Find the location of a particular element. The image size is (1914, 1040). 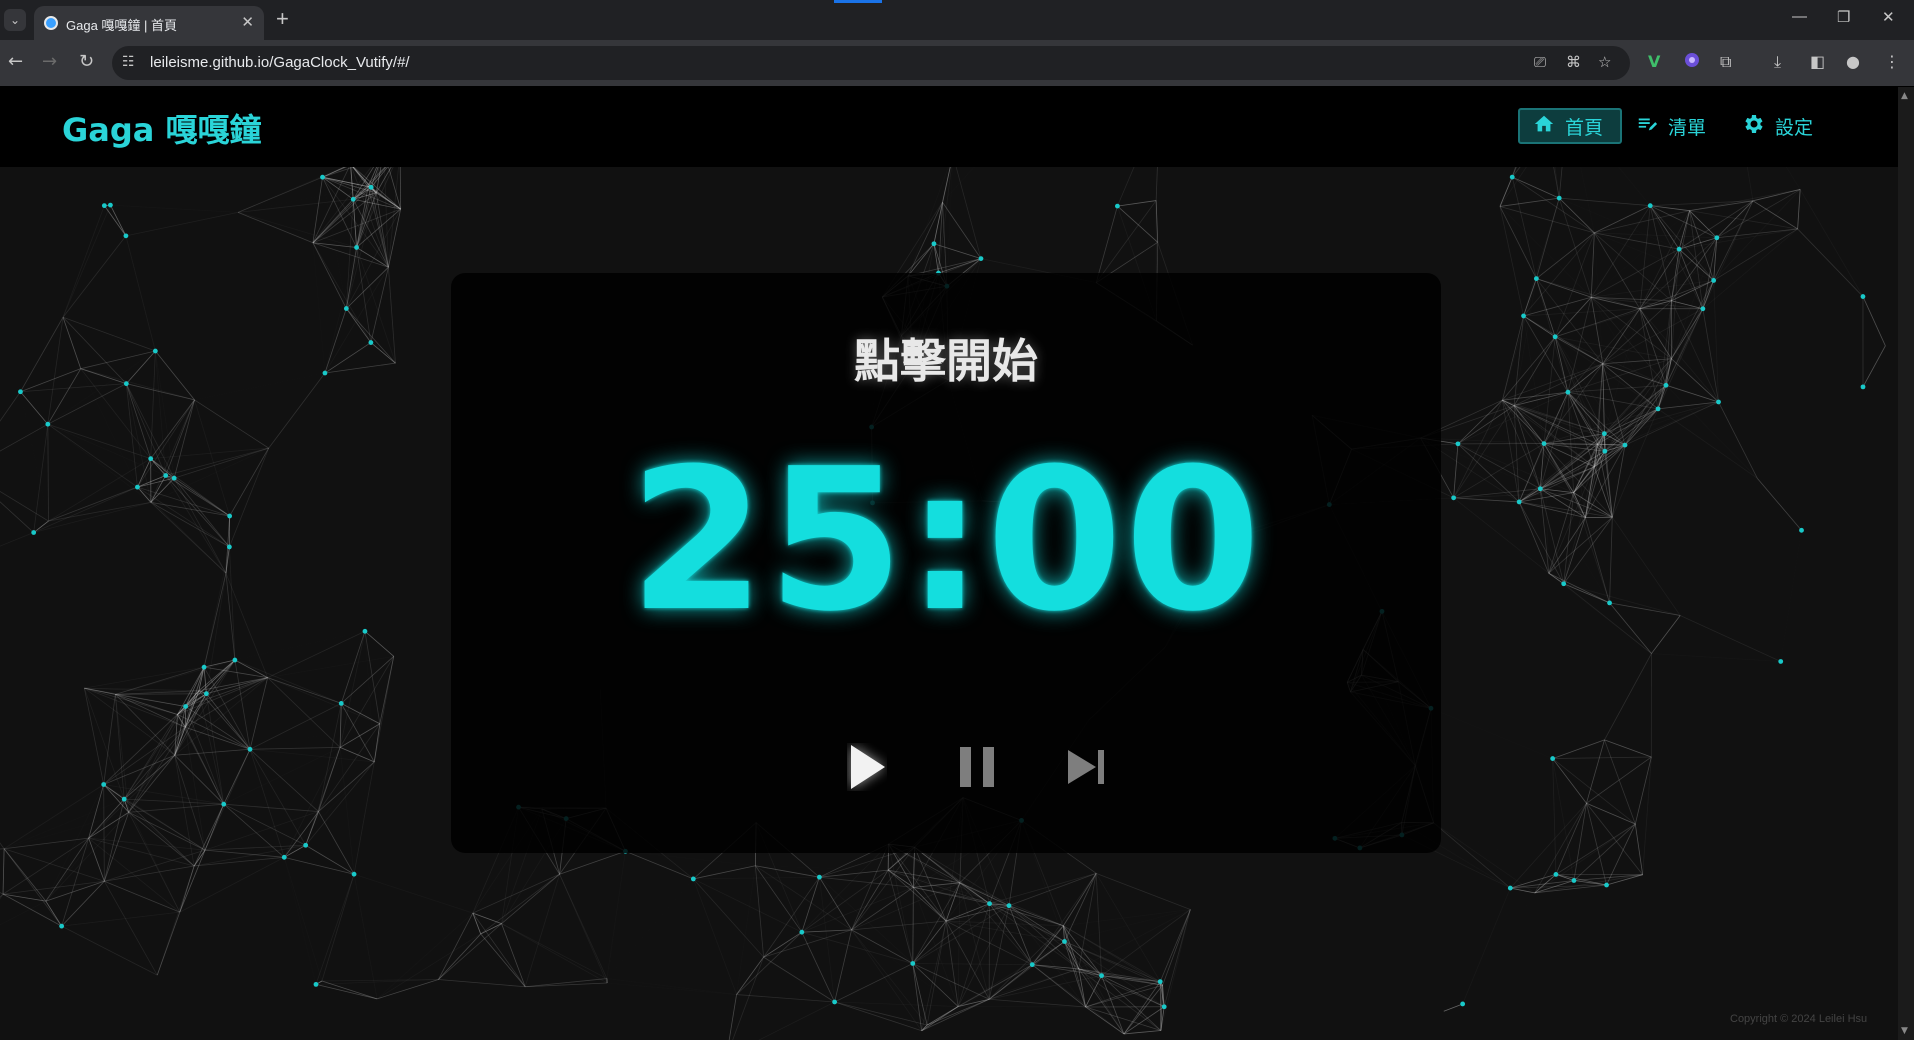

skip-button is located at coordinates (1087, 769).